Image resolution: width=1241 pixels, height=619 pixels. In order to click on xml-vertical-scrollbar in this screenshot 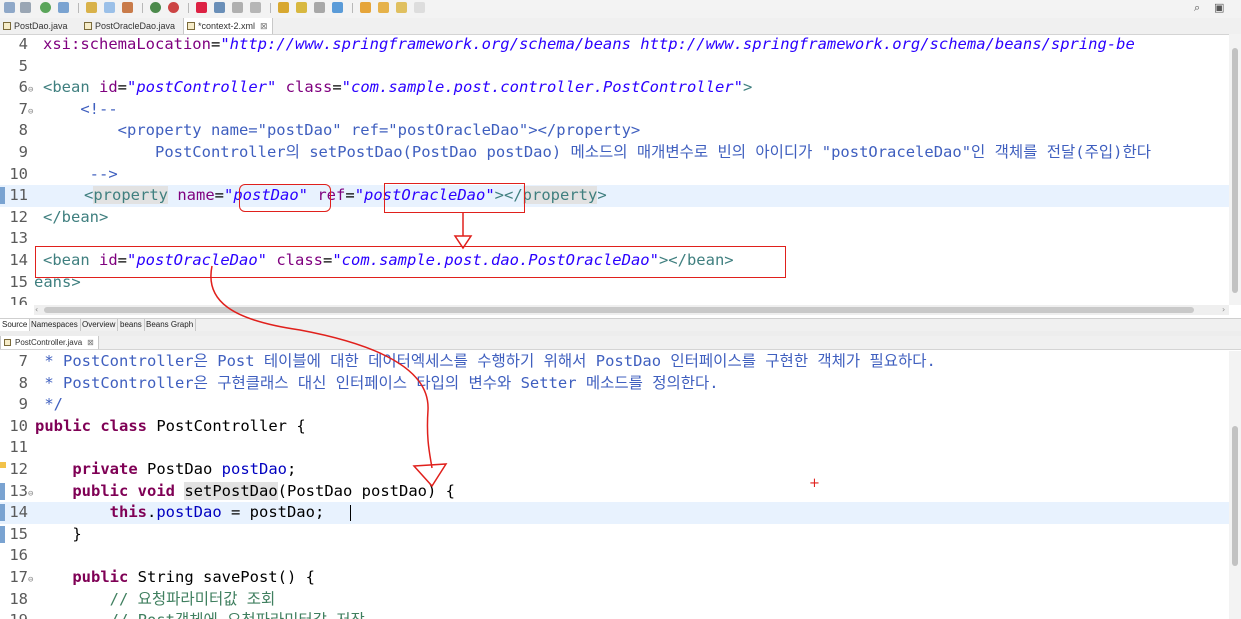, I will do `click(1235, 169)`.